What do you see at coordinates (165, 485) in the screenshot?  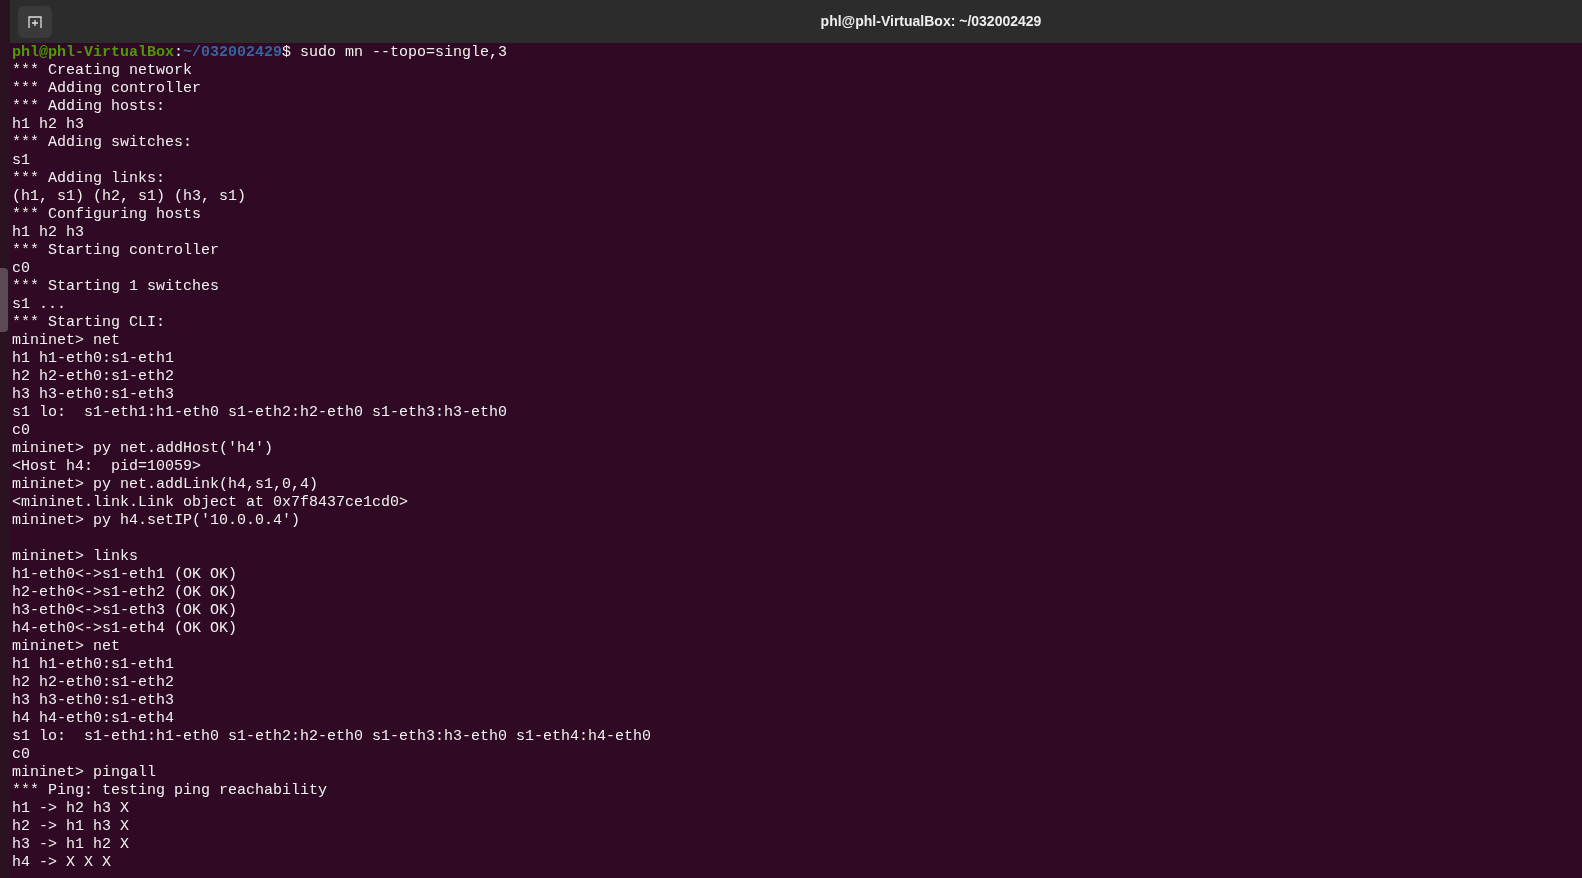 I see `terminal-line: mininet> py net.addLink(h4,s1,0,4)` at bounding box center [165, 485].